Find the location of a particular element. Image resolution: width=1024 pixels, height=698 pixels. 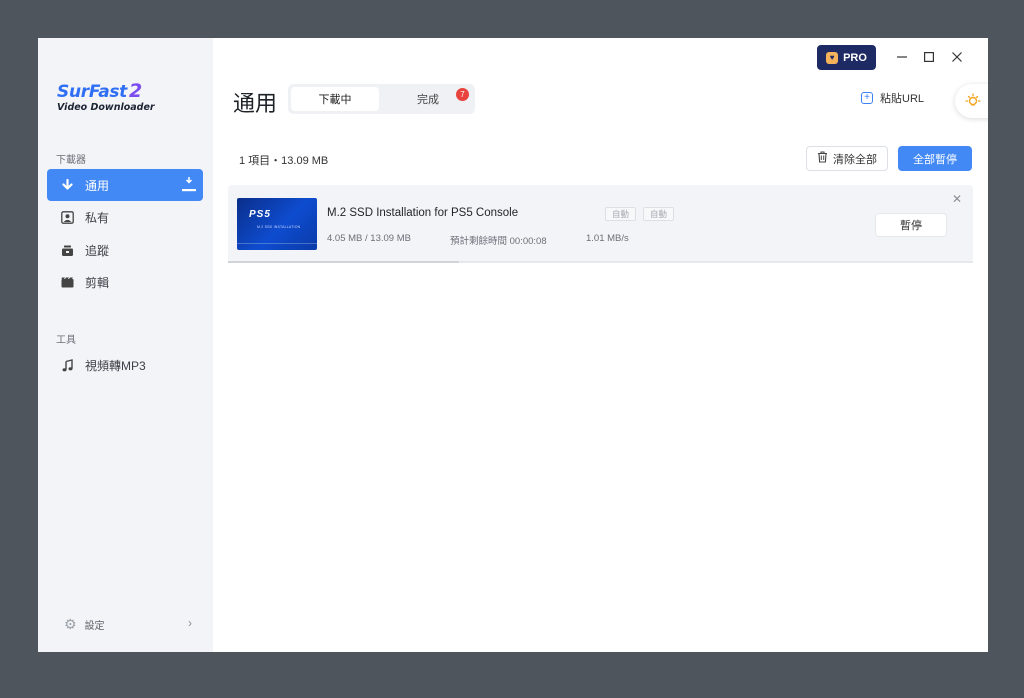

pro-upgrade-button: ♥ PRO is located at coordinates (846, 57).